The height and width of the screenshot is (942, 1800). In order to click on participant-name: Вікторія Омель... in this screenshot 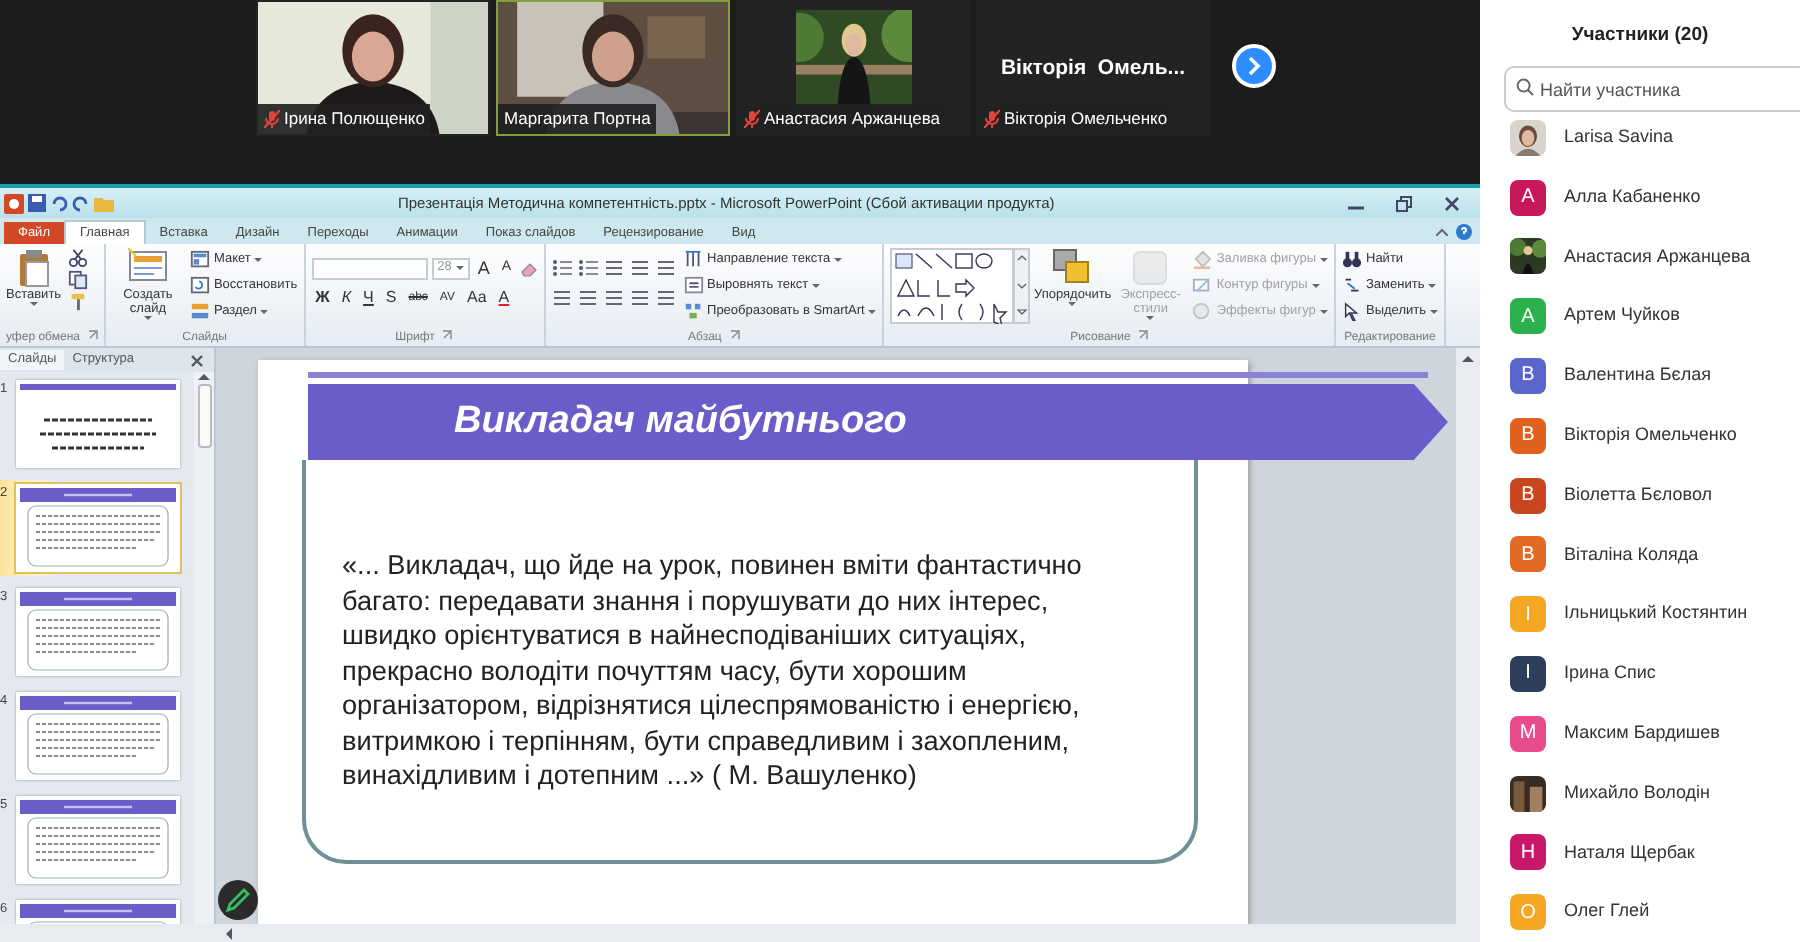, I will do `click(1093, 69)`.